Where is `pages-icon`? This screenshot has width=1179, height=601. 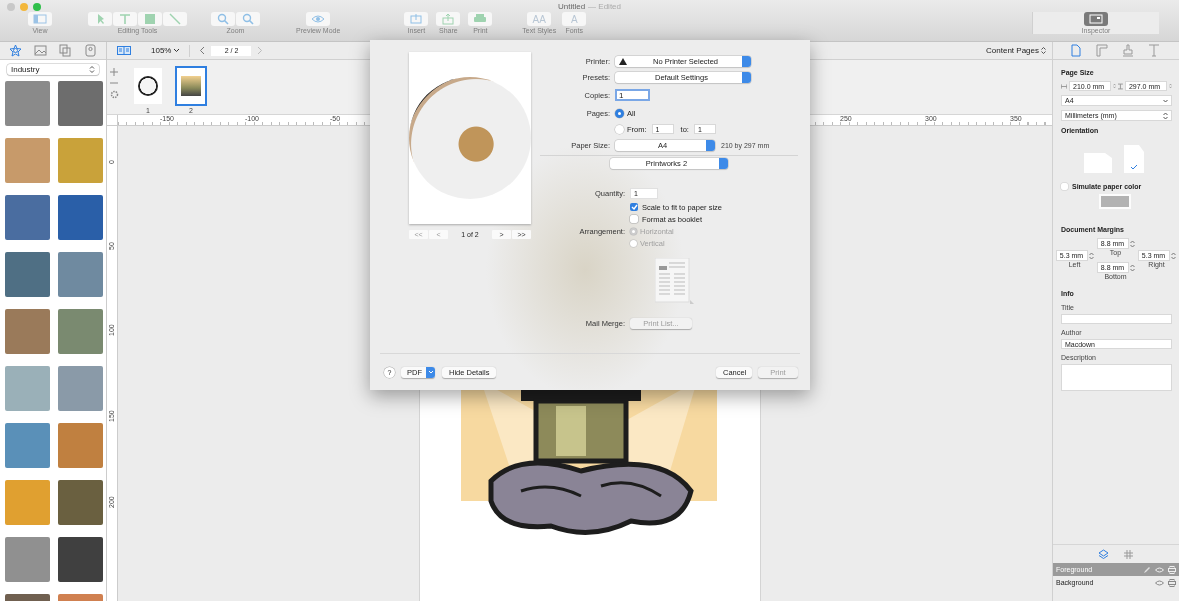 pages-icon is located at coordinates (65, 50).